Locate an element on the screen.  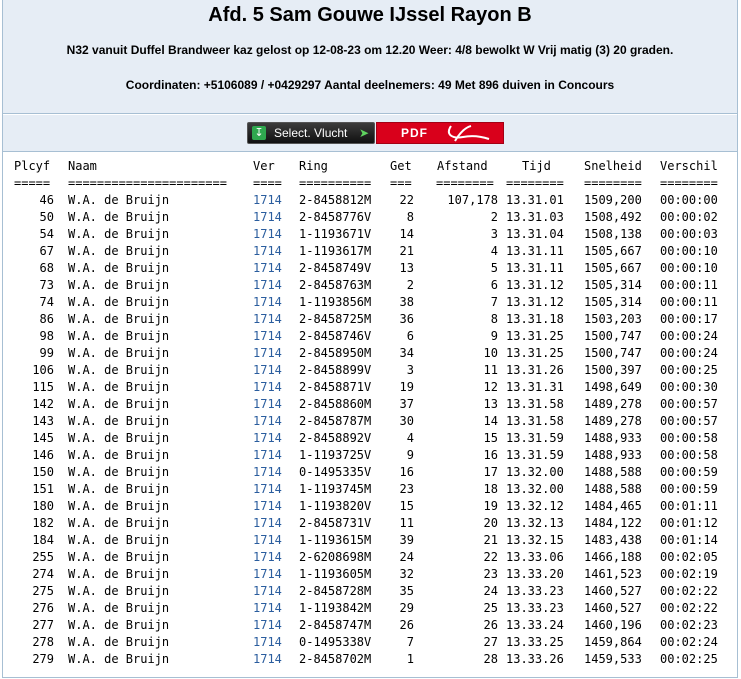
cell-ring: 2-8458702M is located at coordinates (335, 659).